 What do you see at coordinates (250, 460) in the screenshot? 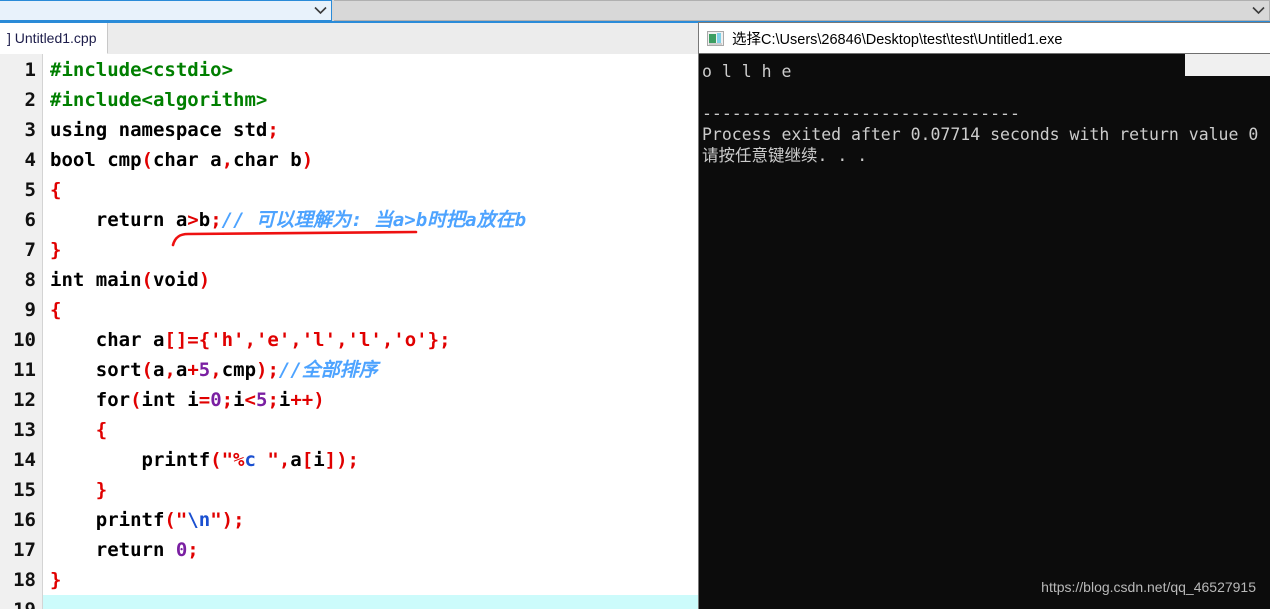
I see `code-token: c` at bounding box center [250, 460].